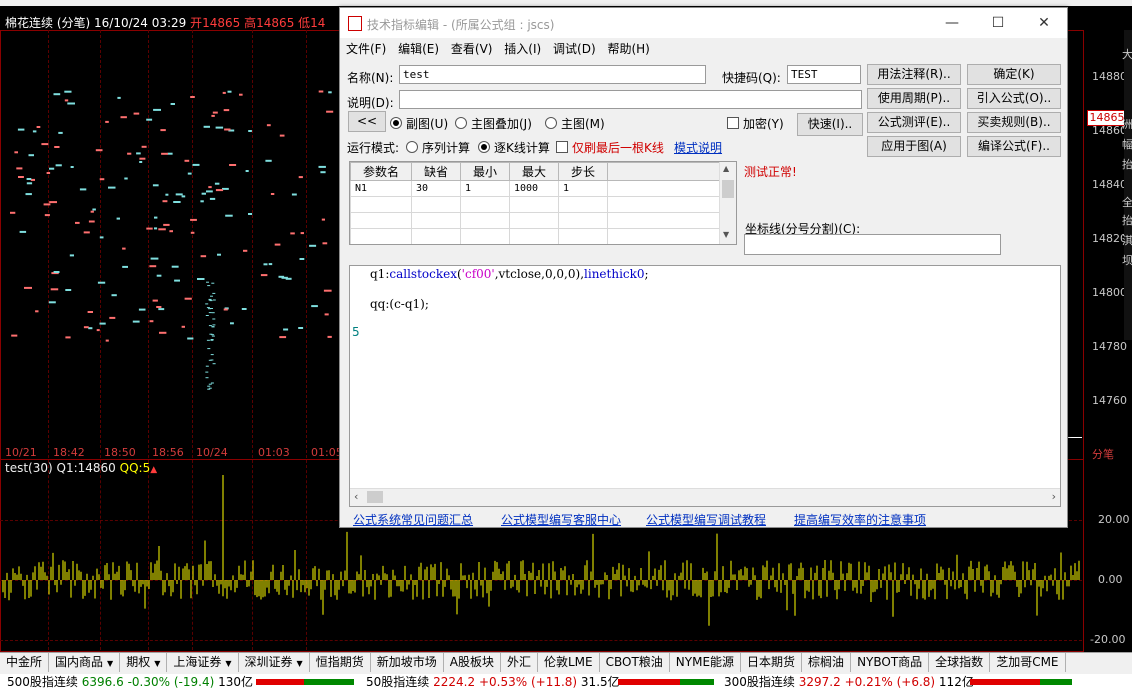 The height and width of the screenshot is (691, 1132). Describe the element at coordinates (472, 662) in the screenshot. I see `market-tab: A股板块` at that location.